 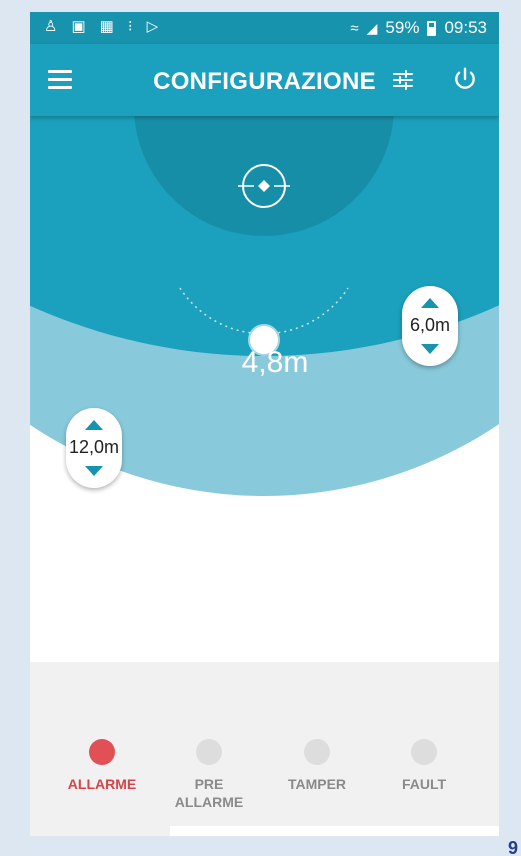 What do you see at coordinates (275, 362) in the screenshot?
I see `current-distance-label: 4,8m` at bounding box center [275, 362].